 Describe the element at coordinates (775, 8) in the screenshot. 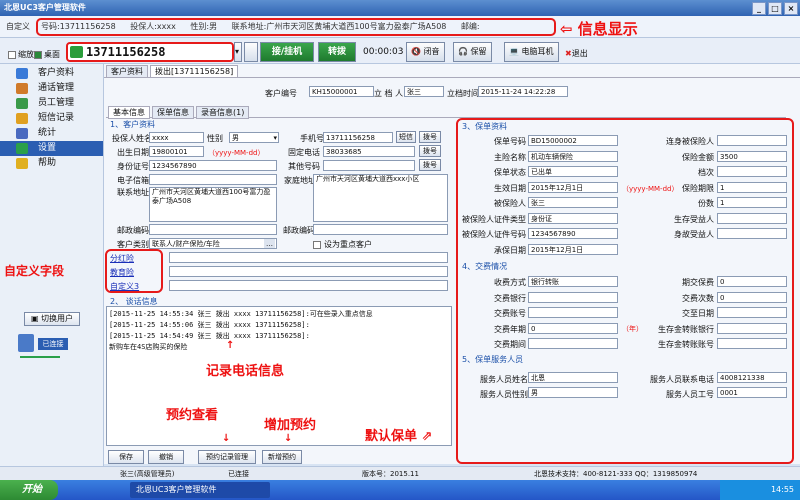

I see `maximize-icon: □` at that location.